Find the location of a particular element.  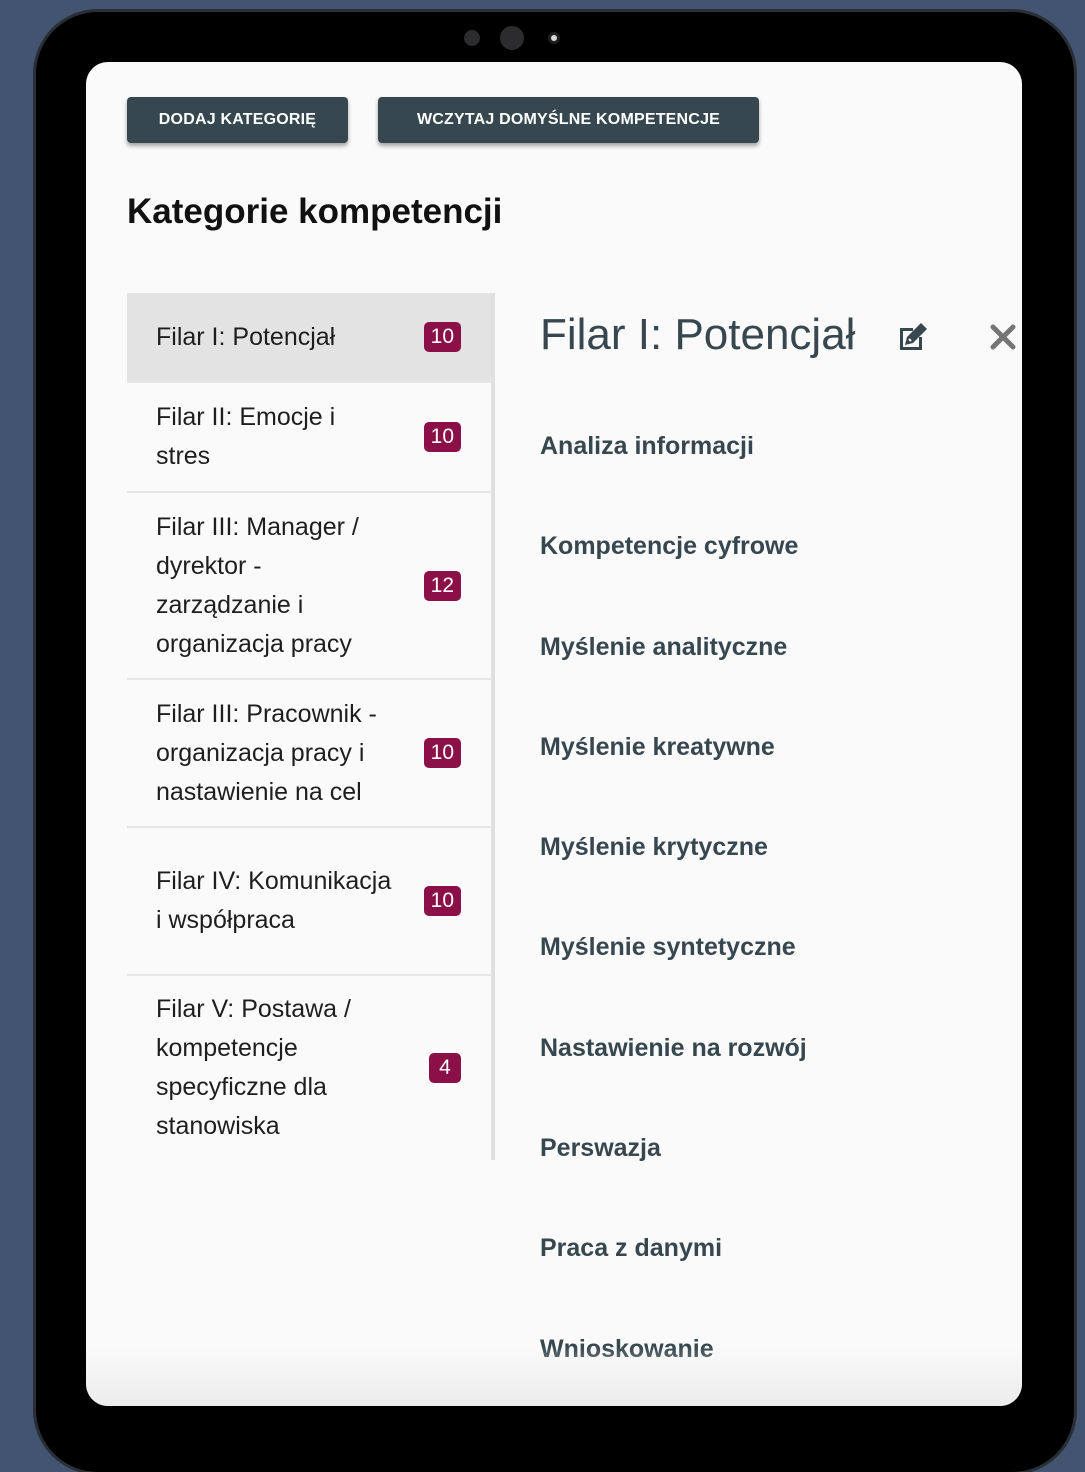

camera-lens-icon is located at coordinates (554, 38).